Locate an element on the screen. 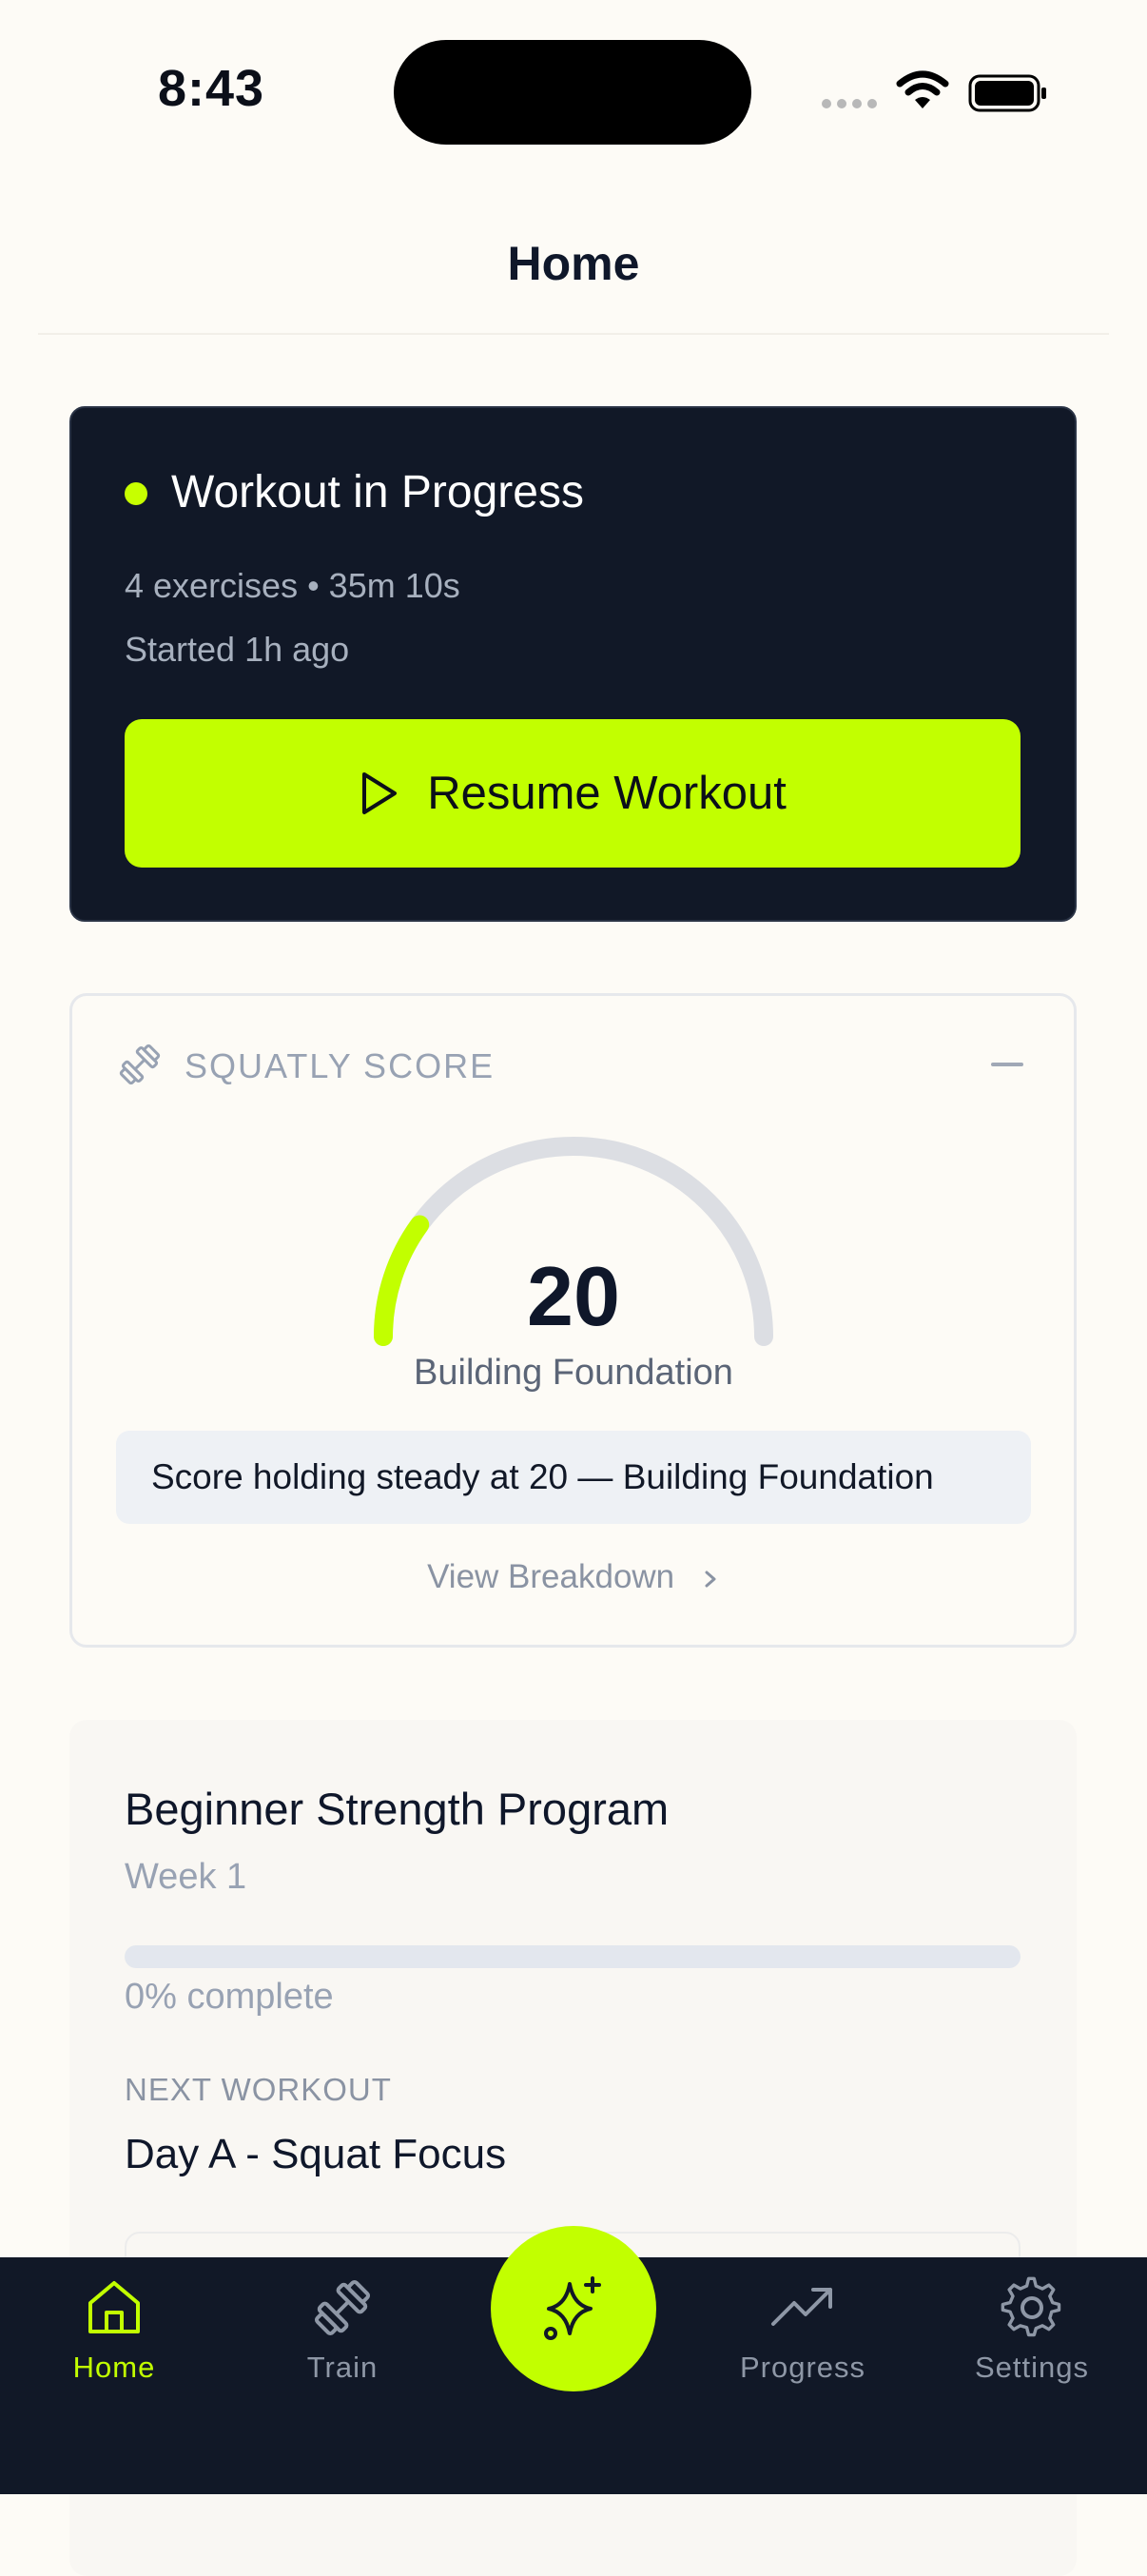  program-progress-text: 0% complete is located at coordinates (229, 1997).